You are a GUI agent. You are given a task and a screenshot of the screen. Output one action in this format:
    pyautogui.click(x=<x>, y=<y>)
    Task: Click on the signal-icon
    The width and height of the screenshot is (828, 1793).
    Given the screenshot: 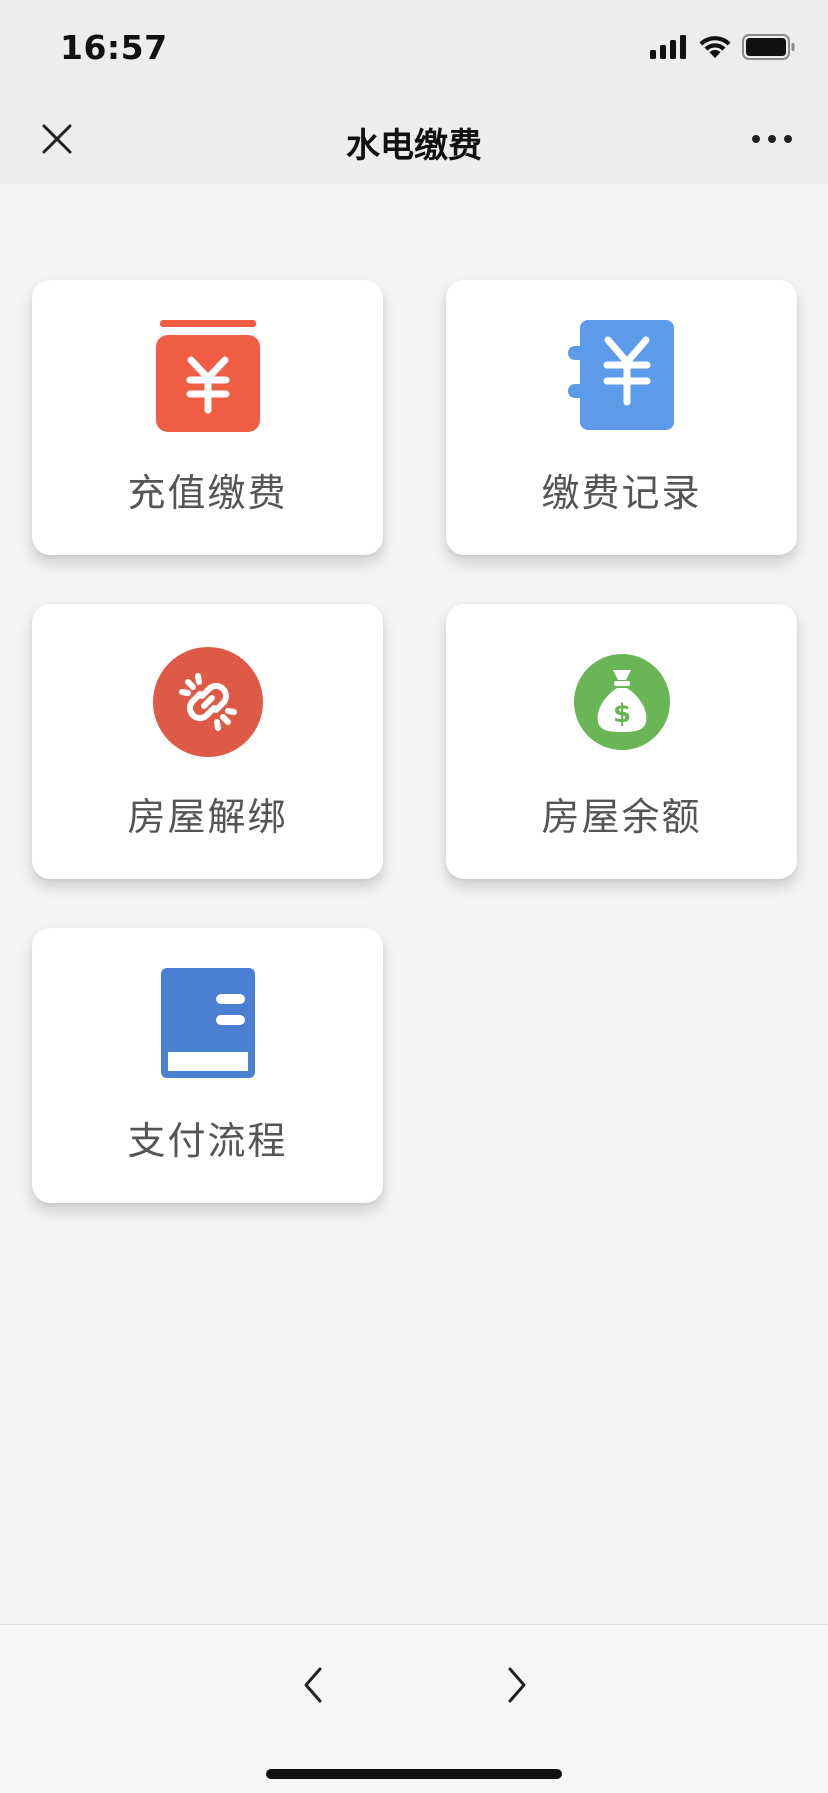 What is the action you would take?
    pyautogui.click(x=668, y=47)
    